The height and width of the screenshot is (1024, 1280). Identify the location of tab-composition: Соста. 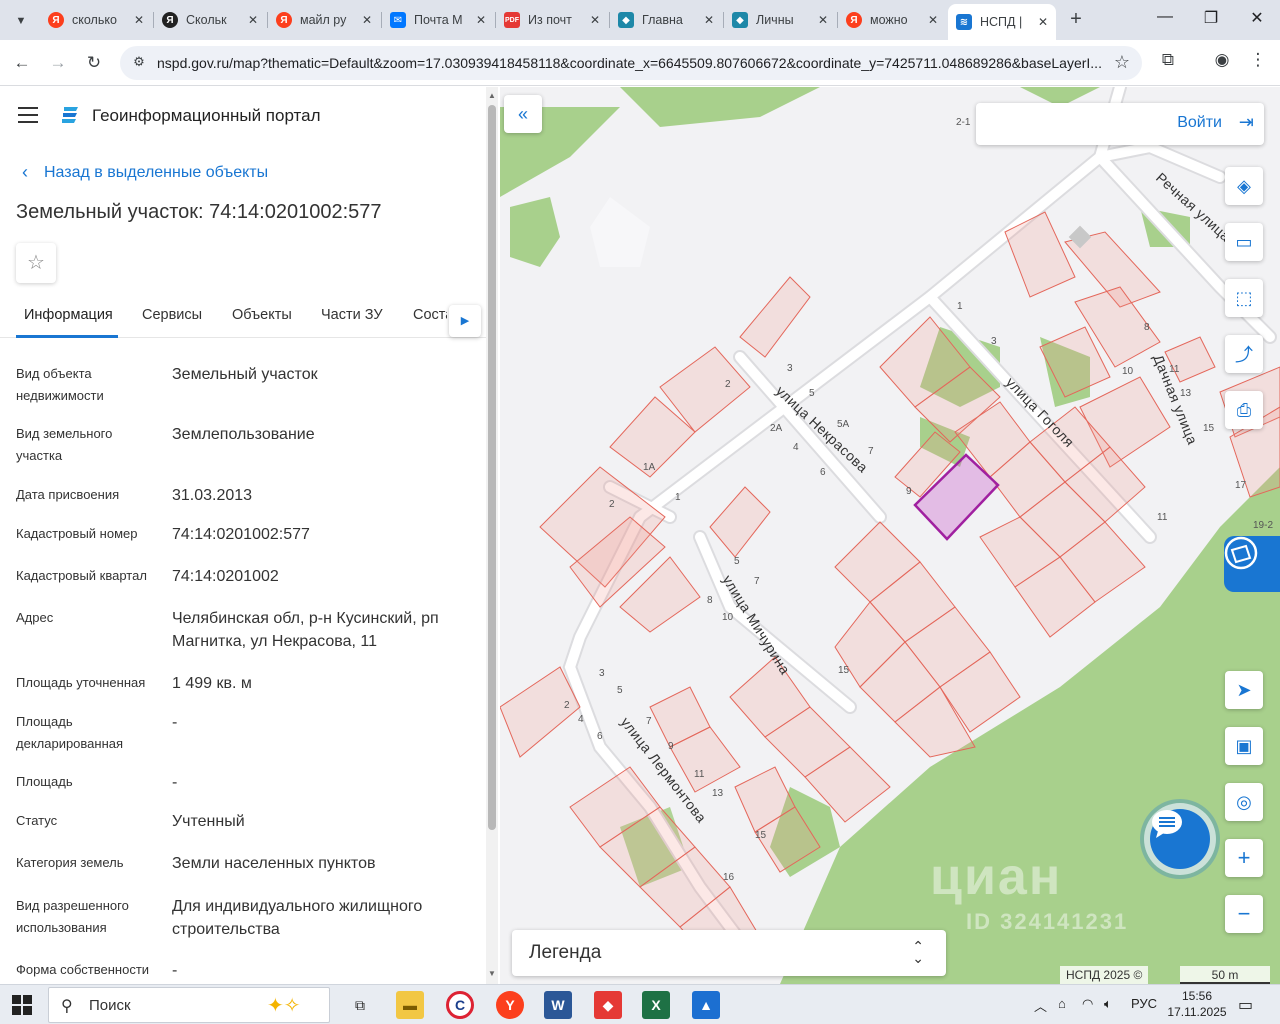
(430, 315).